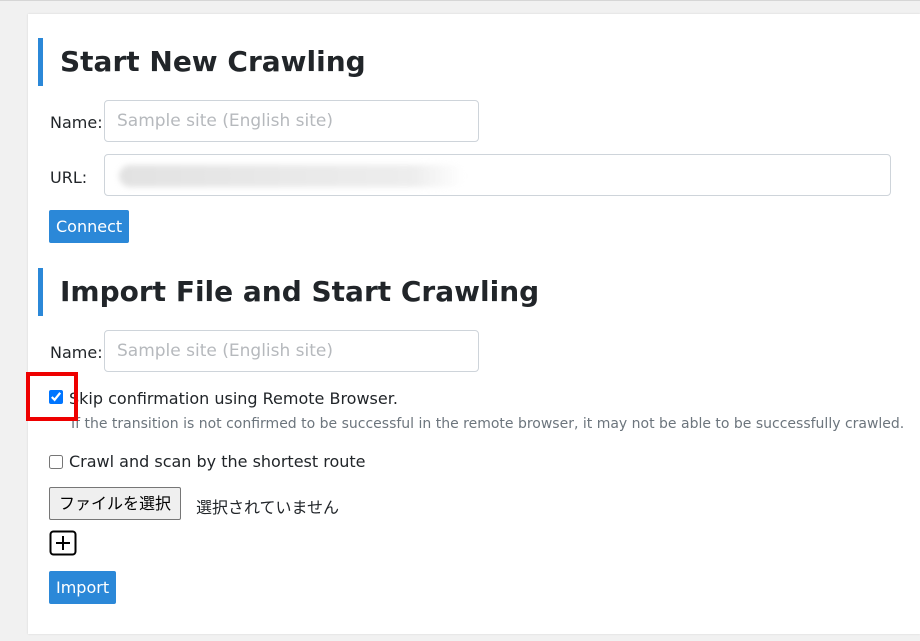 The height and width of the screenshot is (641, 920). I want to click on plus-square-icon, so click(63, 543).